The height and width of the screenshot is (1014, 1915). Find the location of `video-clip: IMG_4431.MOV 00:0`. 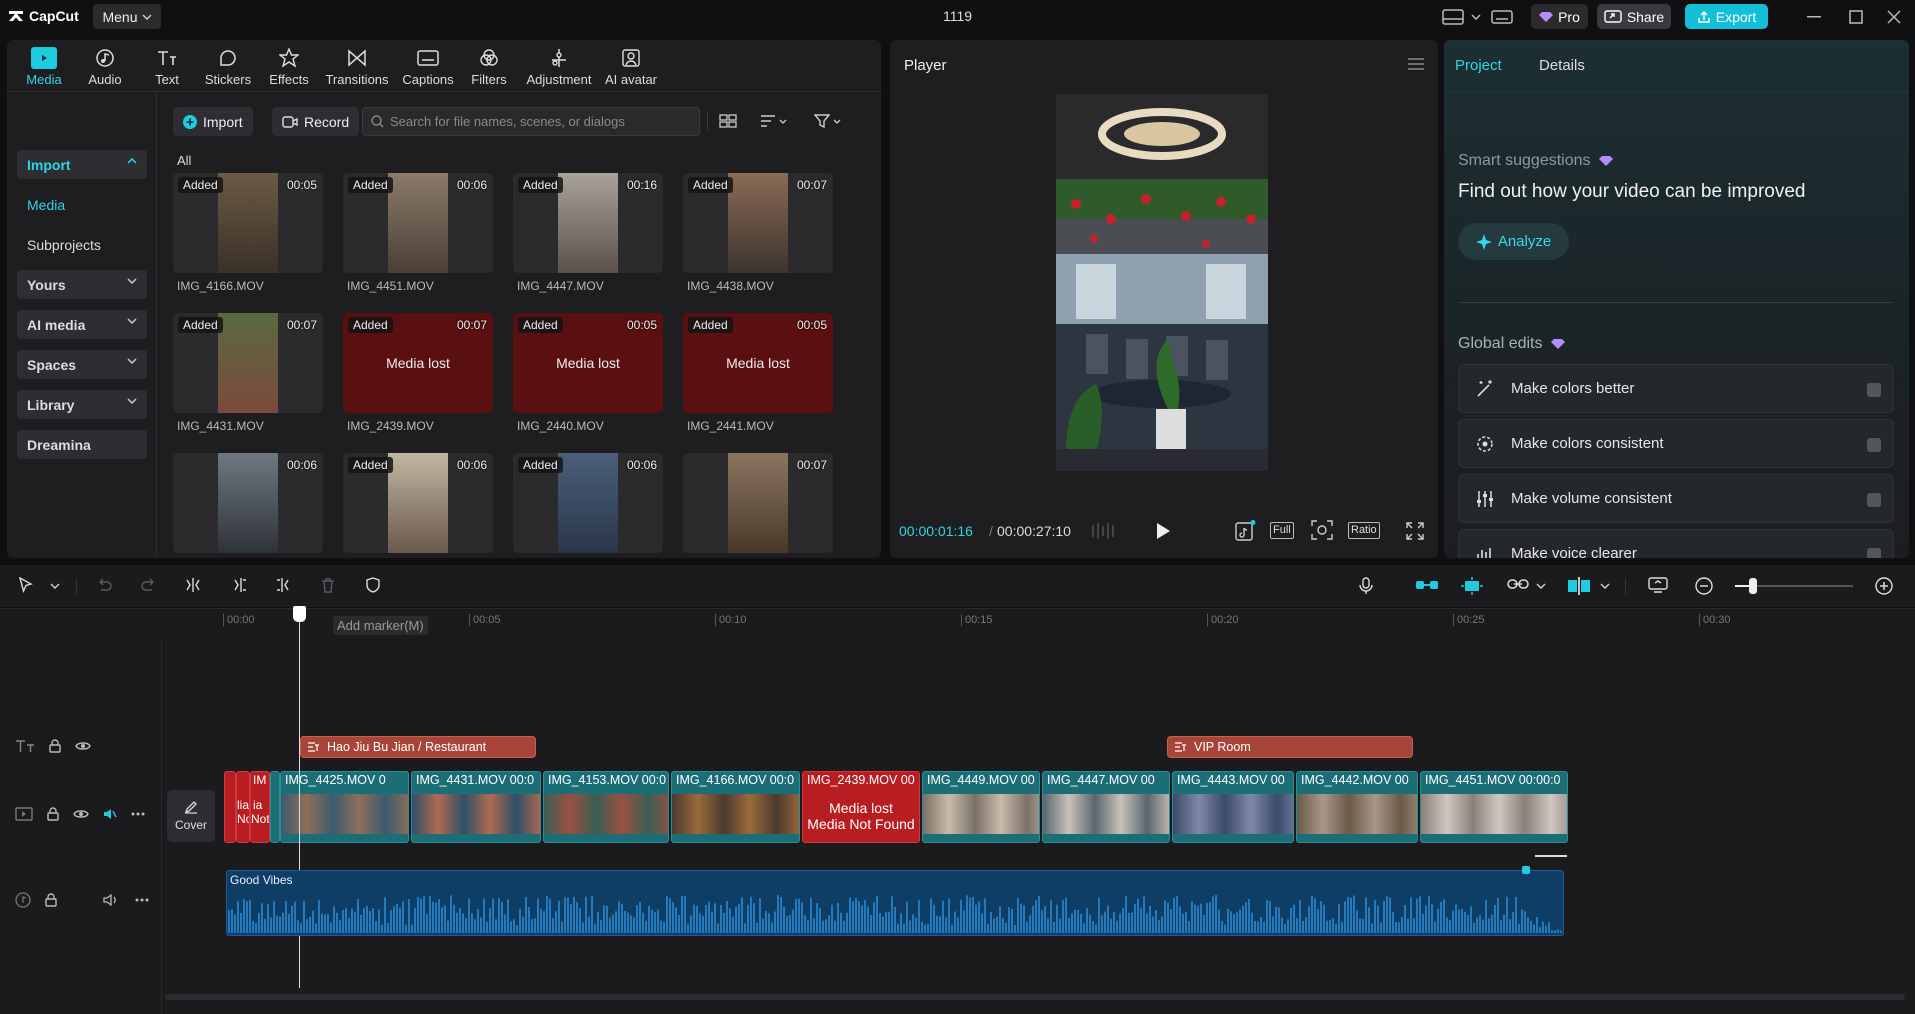

video-clip: IMG_4431.MOV 00:0 is located at coordinates (476, 807).